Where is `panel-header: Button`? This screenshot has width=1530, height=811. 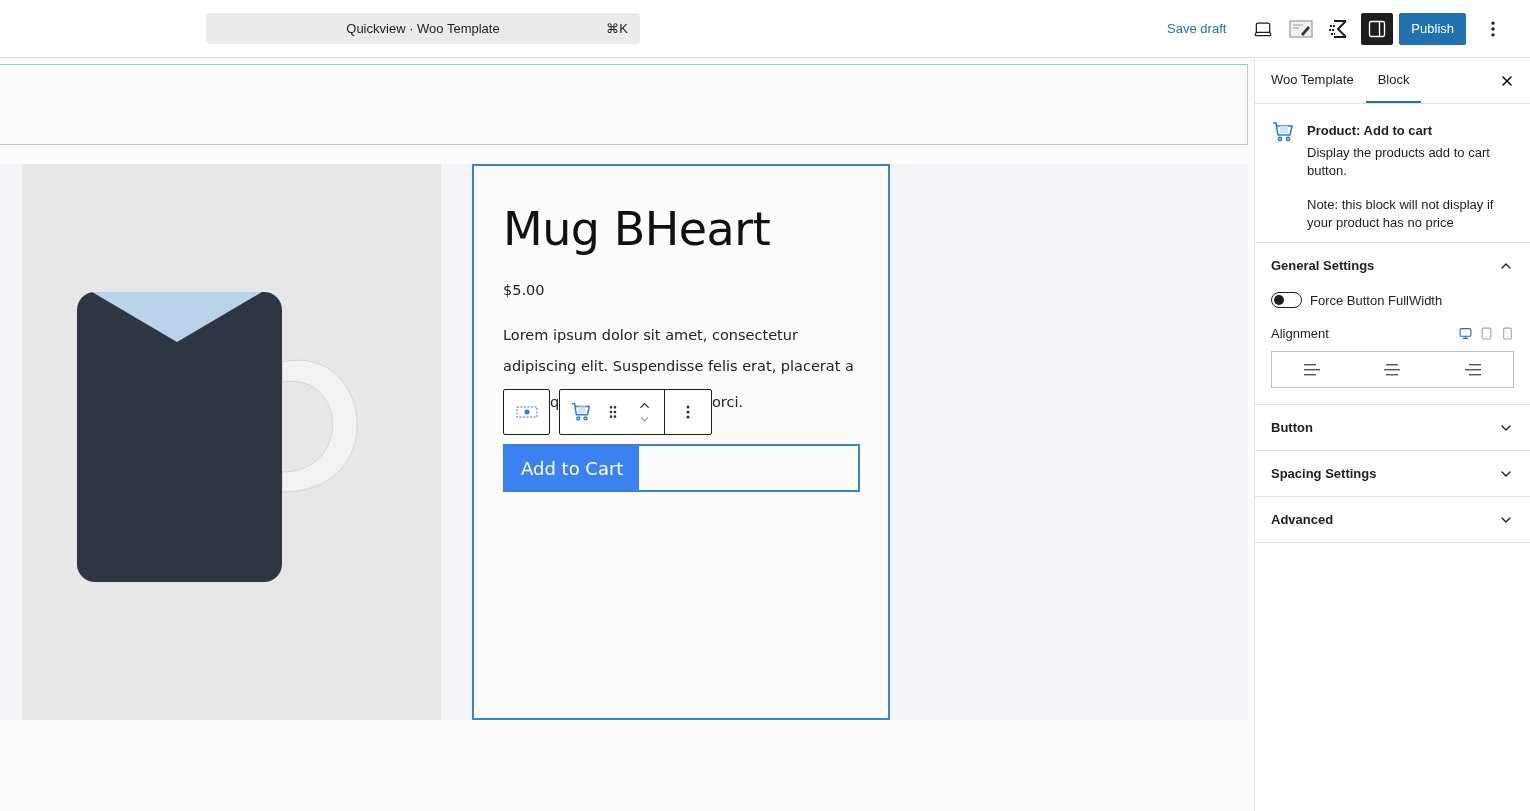
panel-header: Button is located at coordinates (1392, 427).